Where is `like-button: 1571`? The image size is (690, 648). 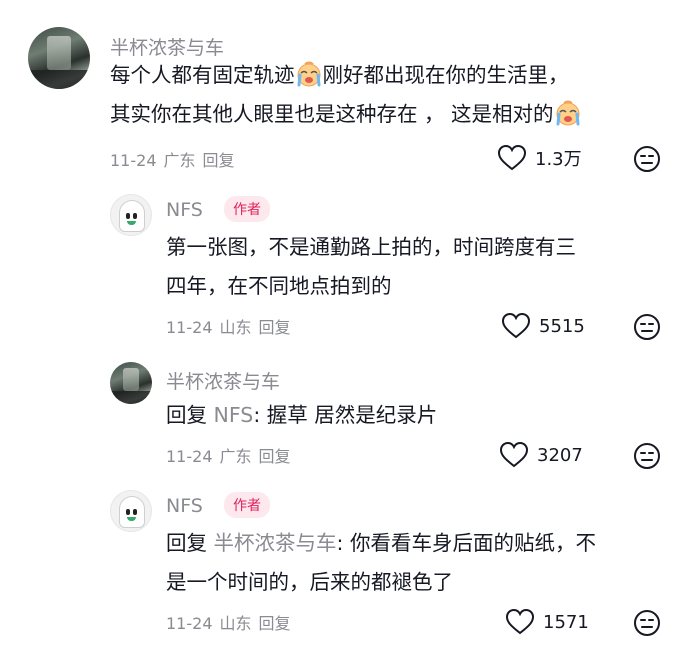
like-button: 1571 is located at coordinates (547, 622).